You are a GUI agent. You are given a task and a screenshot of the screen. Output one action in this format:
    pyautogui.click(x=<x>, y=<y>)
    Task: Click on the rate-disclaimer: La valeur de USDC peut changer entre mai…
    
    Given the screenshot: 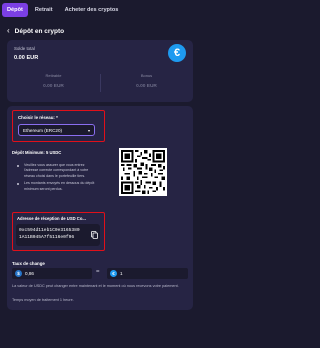 What is the action you would take?
    pyautogui.click(x=95, y=286)
    